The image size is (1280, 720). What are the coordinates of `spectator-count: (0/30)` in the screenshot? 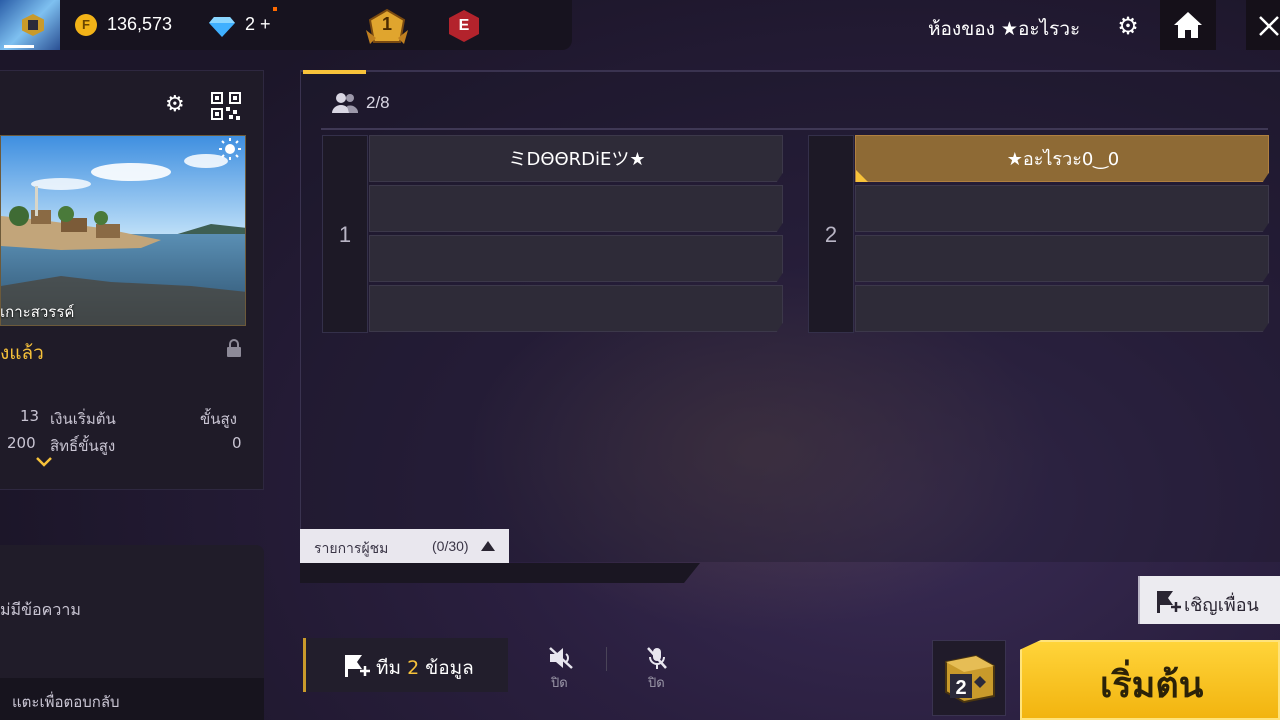 It's located at (450, 546).